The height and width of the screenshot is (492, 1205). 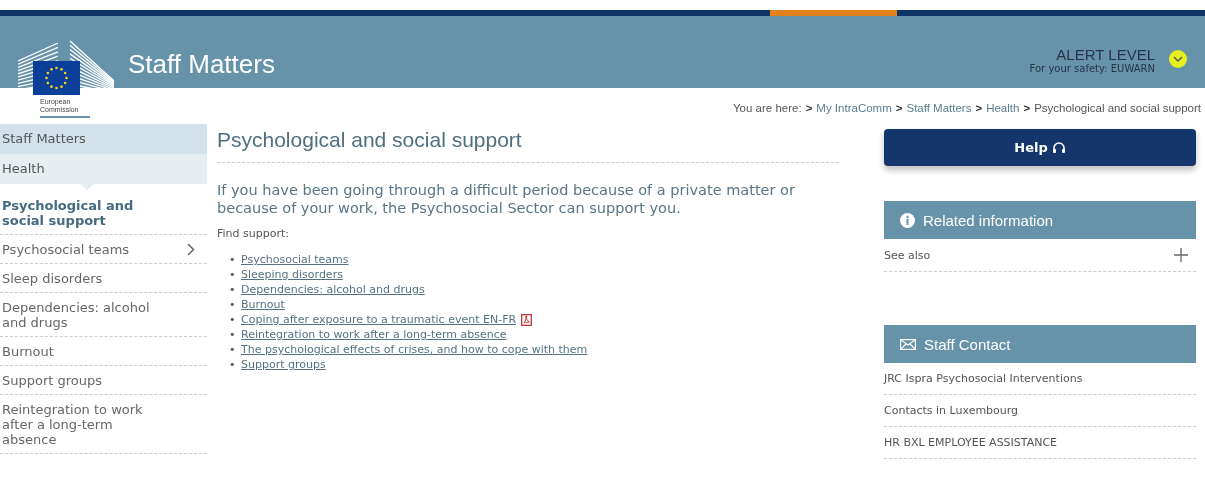 I want to click on site-title: Staff Matters, so click(x=201, y=65).